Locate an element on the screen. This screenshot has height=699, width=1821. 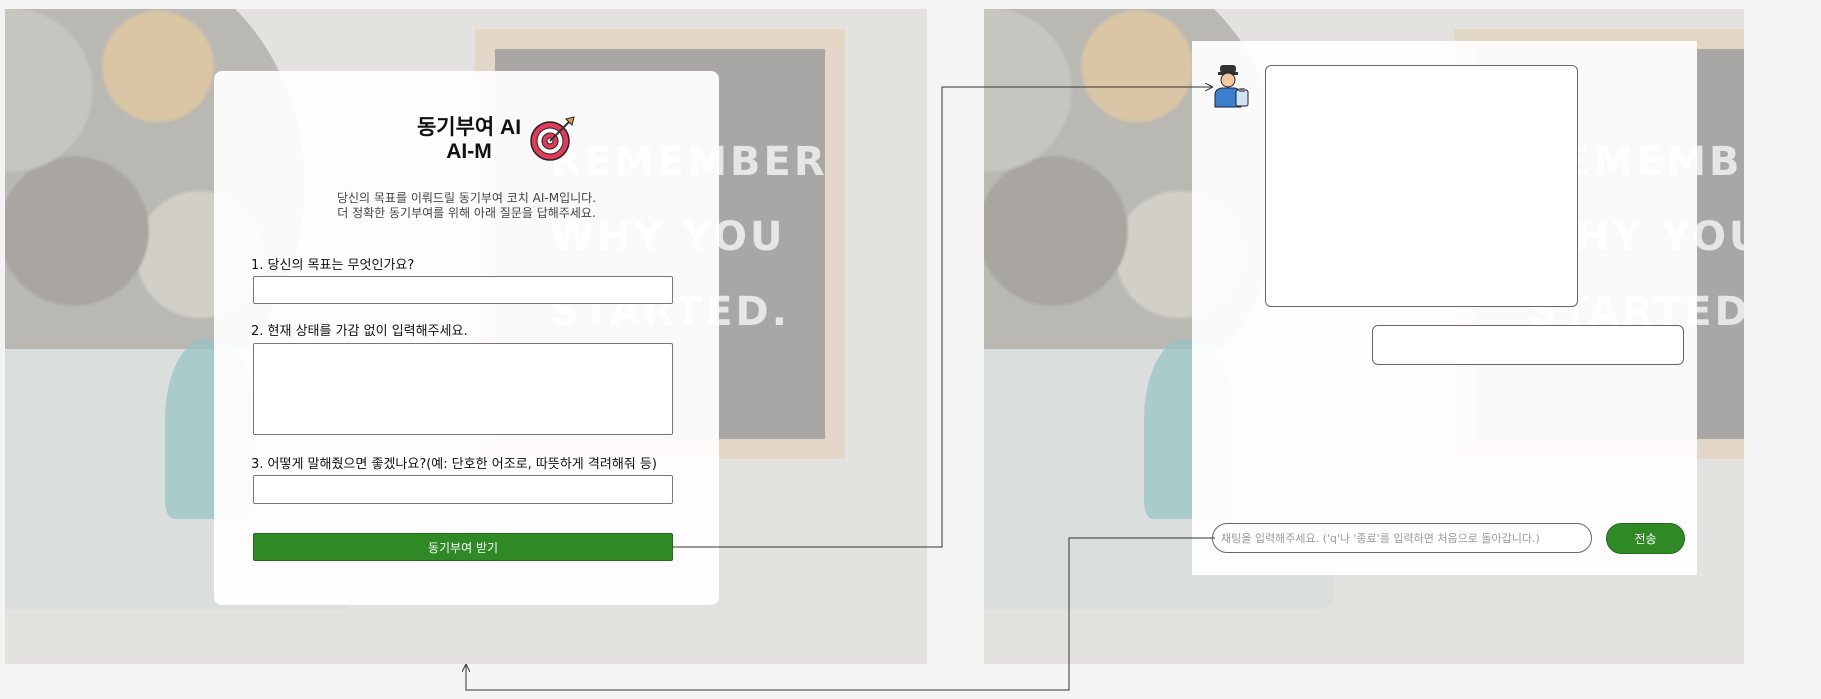
target-dart-icon is located at coordinates (552, 138).